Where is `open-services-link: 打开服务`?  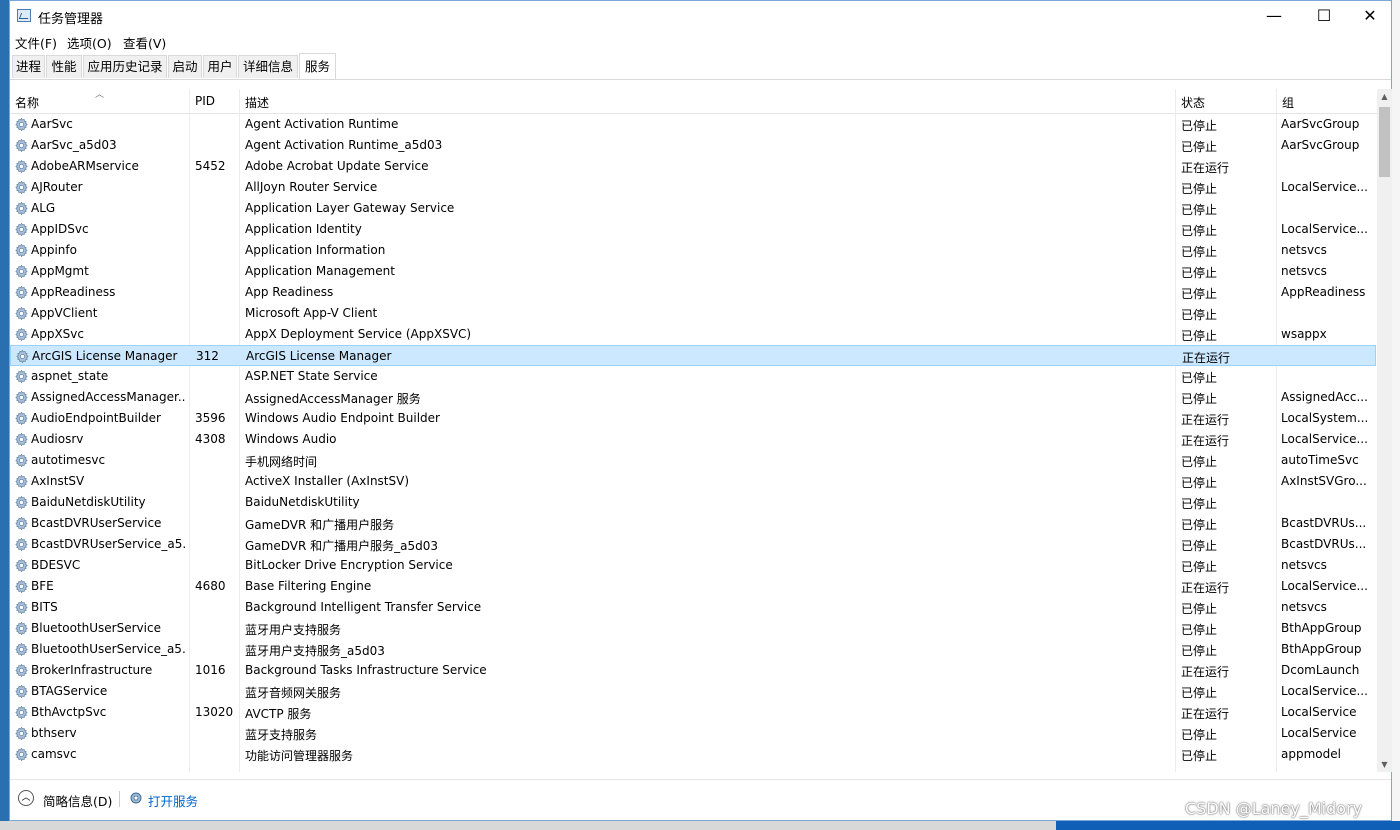 open-services-link: 打开服务 is located at coordinates (173, 800).